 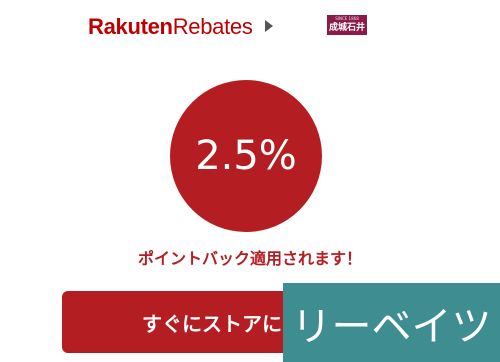 What do you see at coordinates (346, 28) in the screenshot?
I see `store-logo-main: 成城石井` at bounding box center [346, 28].